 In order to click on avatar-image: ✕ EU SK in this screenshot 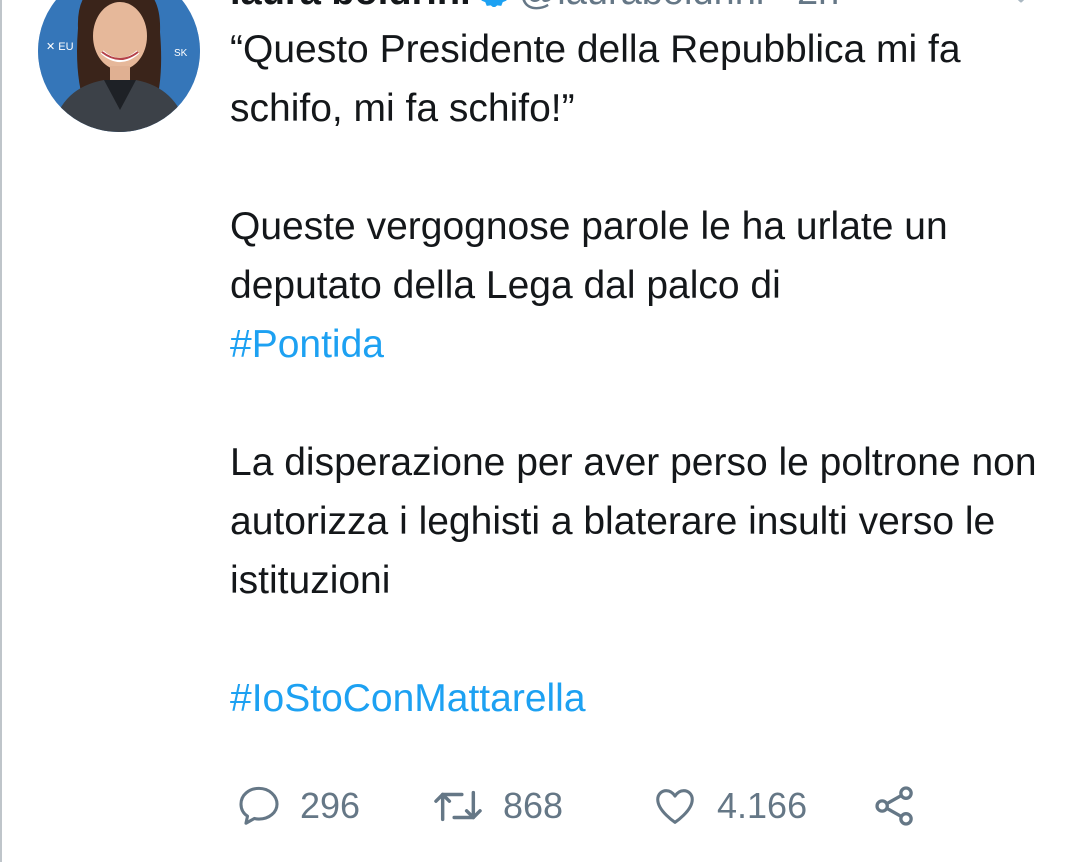, I will do `click(119, 66)`.